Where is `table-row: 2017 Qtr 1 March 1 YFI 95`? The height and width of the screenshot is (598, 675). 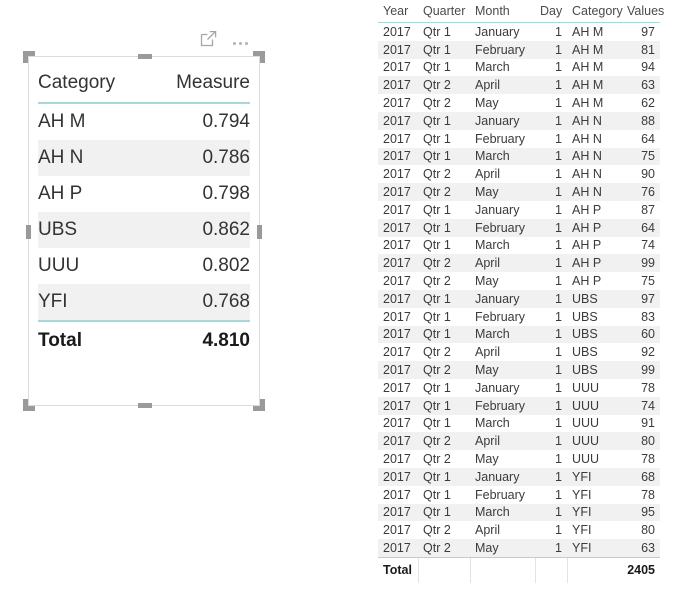
table-row: 2017 Qtr 1 March 1 YFI 95 is located at coordinates (519, 512).